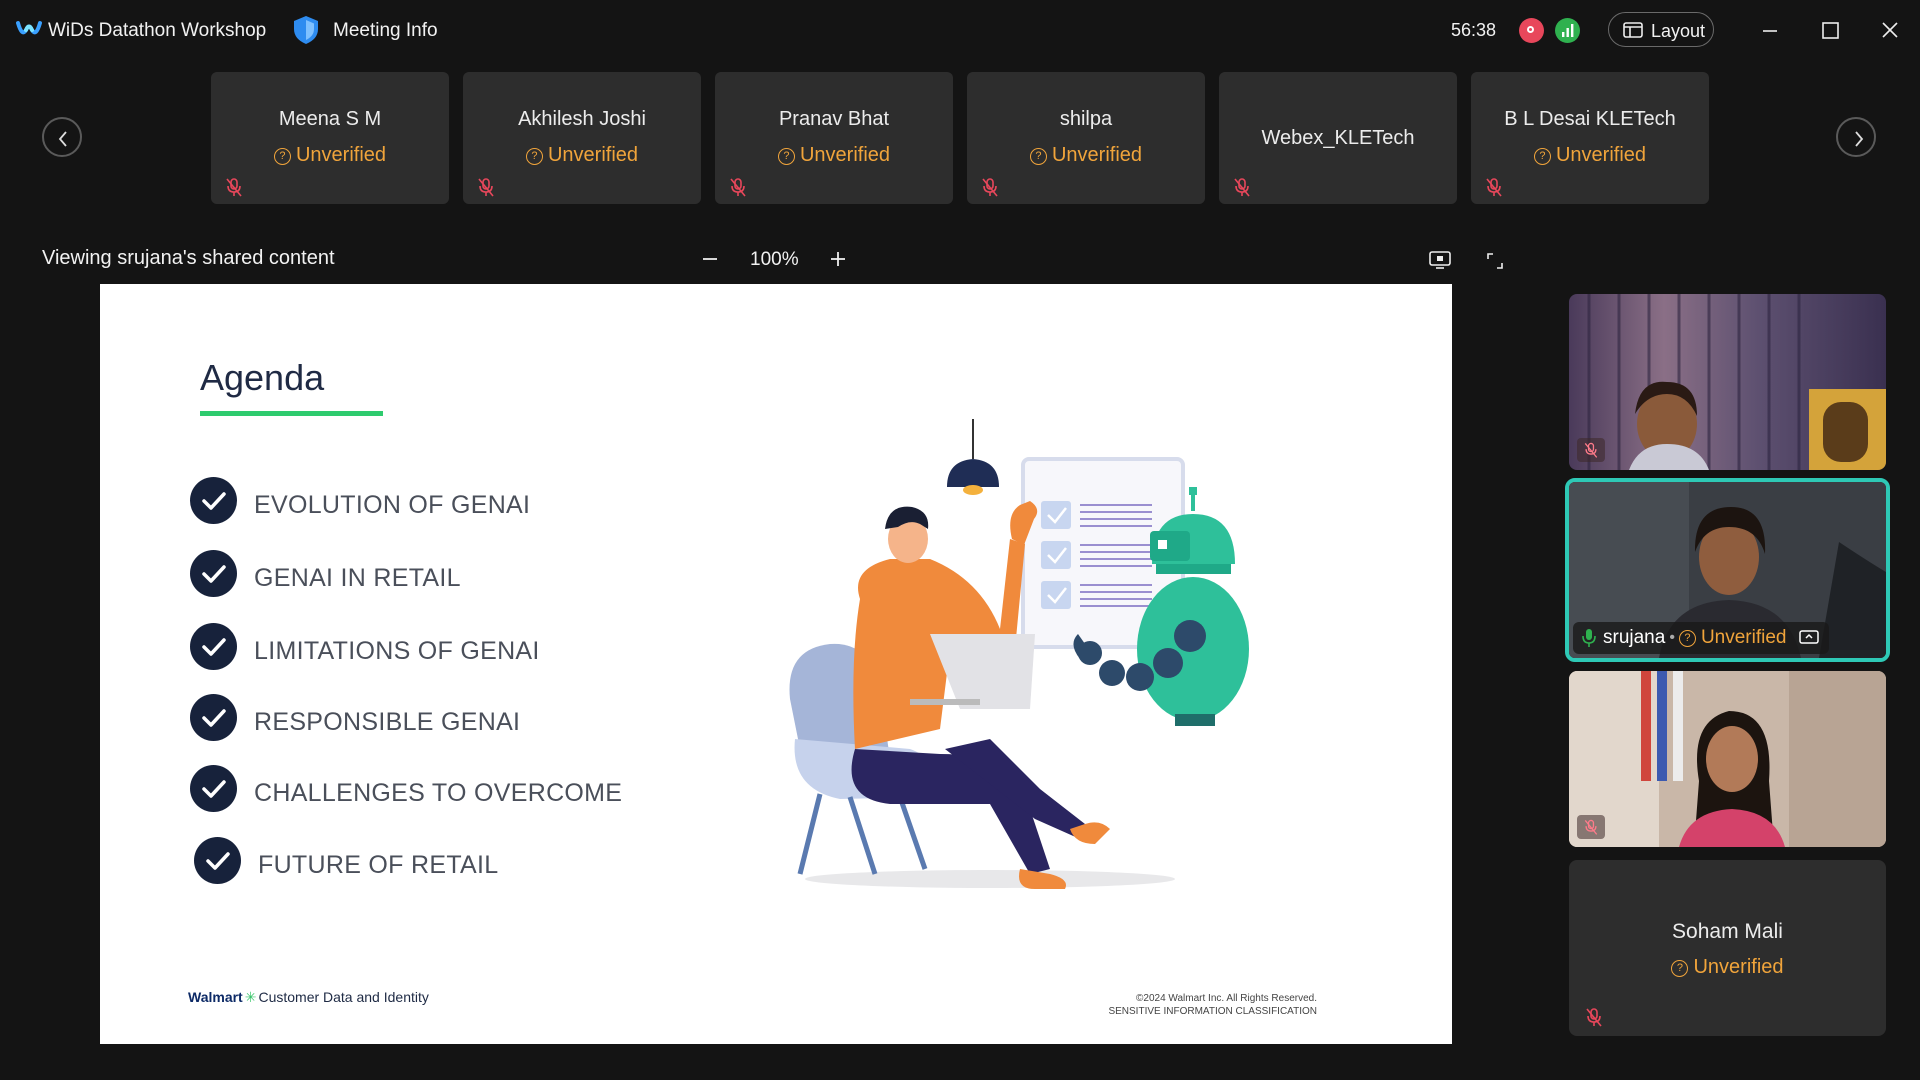  Describe the element at coordinates (834, 138) in the screenshot. I see `participant-card: Pranav Bhat ? Unverified` at that location.